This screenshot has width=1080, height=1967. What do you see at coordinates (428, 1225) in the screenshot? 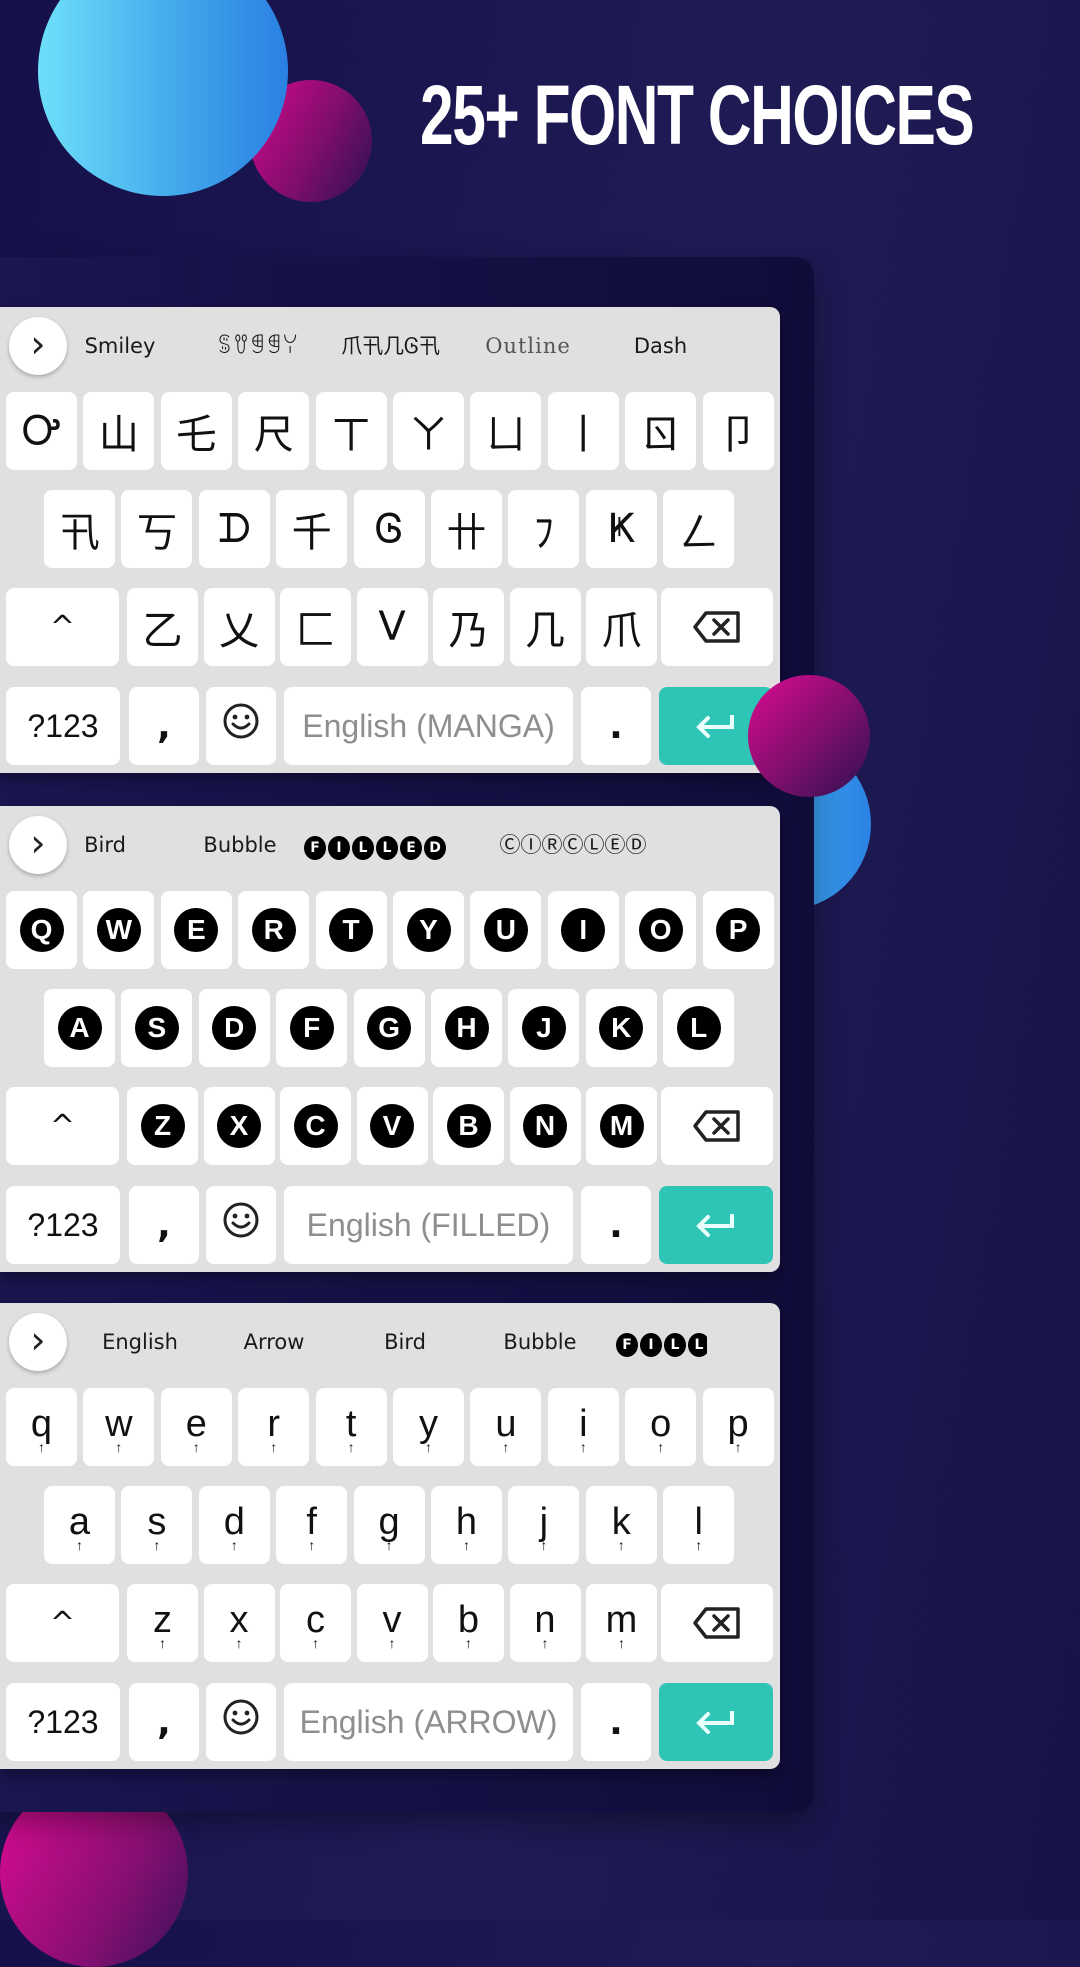
I see `space-bar: English (FILLED)` at bounding box center [428, 1225].